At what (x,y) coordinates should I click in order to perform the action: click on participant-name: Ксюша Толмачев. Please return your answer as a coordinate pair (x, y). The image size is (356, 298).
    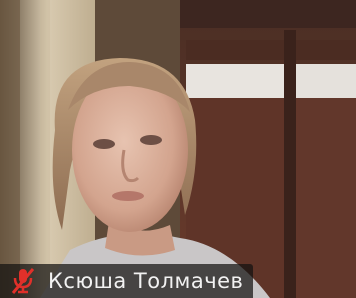
    Looking at the image, I should click on (146, 281).